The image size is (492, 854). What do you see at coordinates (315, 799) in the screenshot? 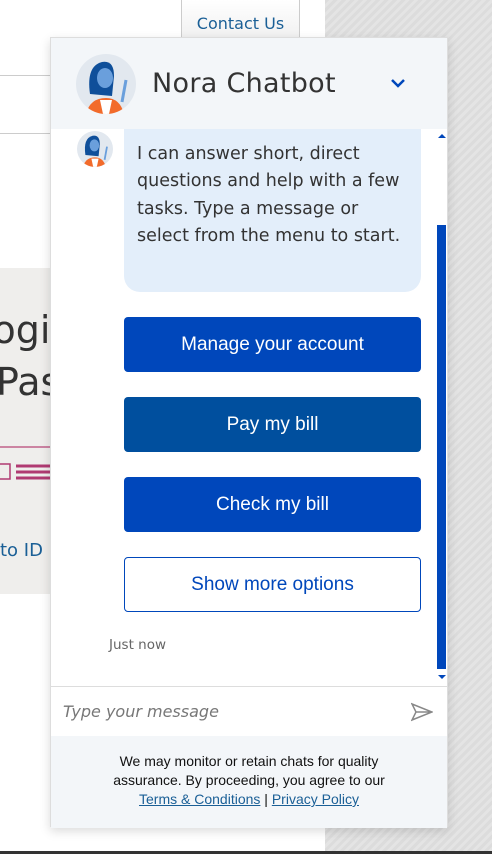
I see `privacy-link: Privacy Policy` at bounding box center [315, 799].